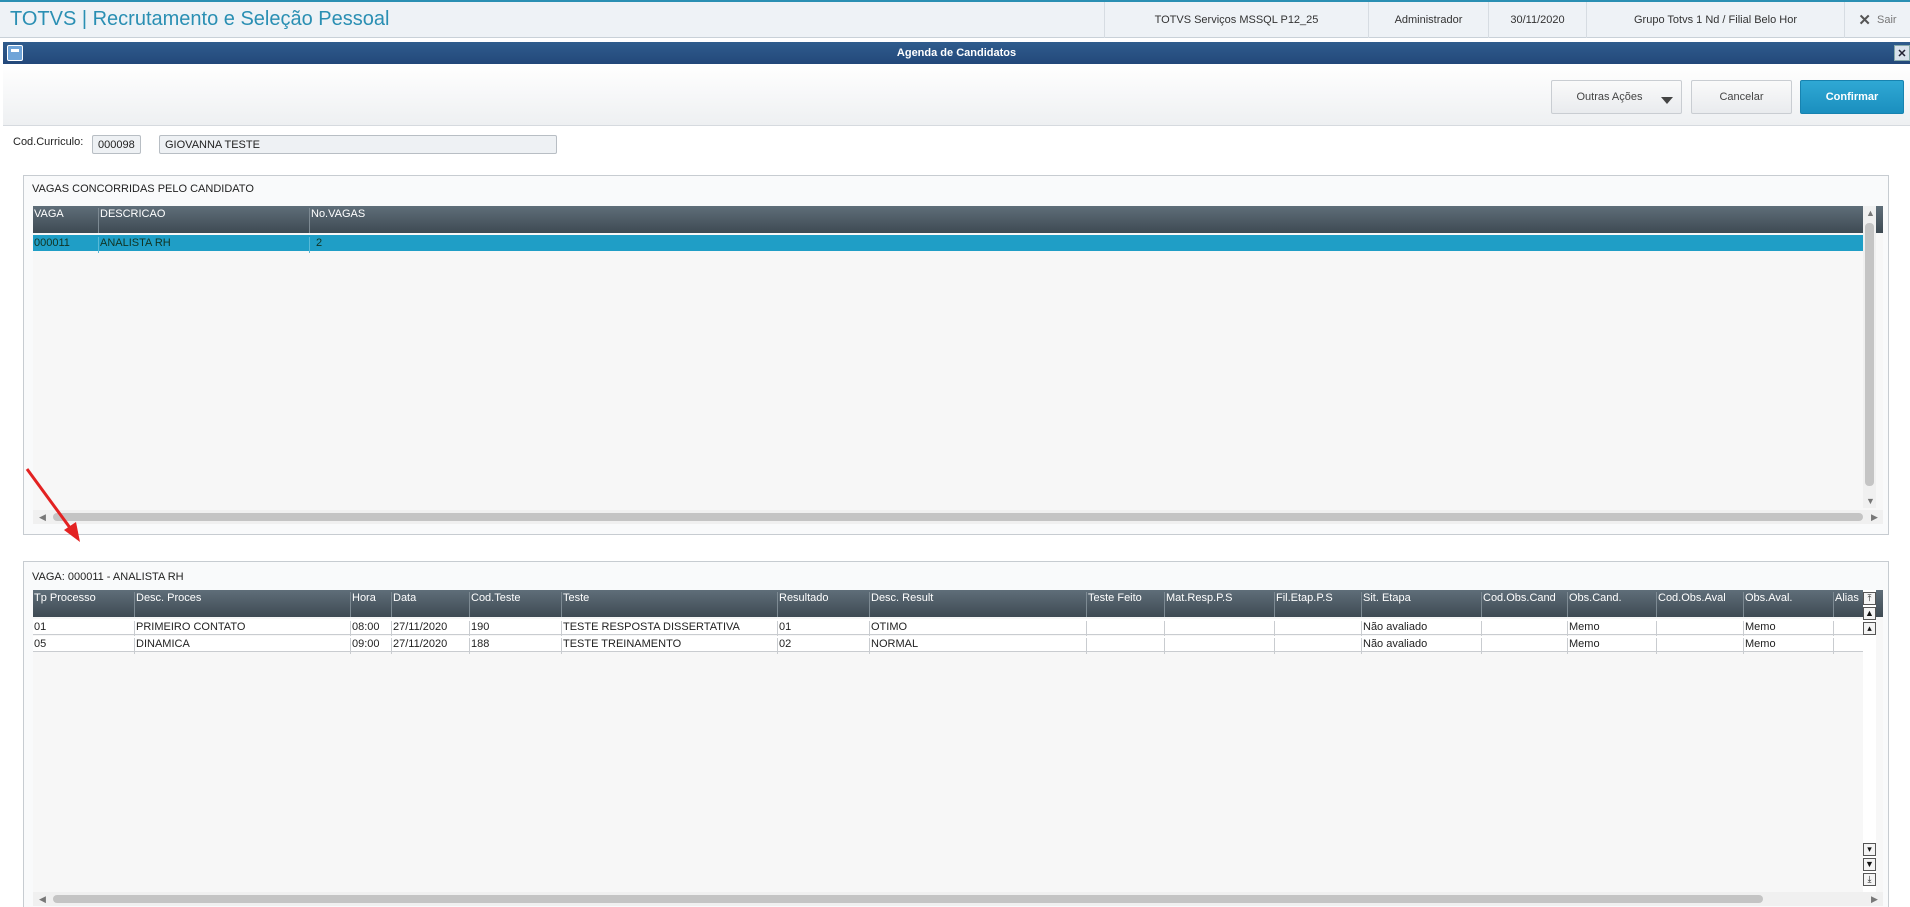 The image size is (1910, 907). What do you see at coordinates (1525, 604) in the screenshot?
I see `column-header: Cod.Obs.Cand` at bounding box center [1525, 604].